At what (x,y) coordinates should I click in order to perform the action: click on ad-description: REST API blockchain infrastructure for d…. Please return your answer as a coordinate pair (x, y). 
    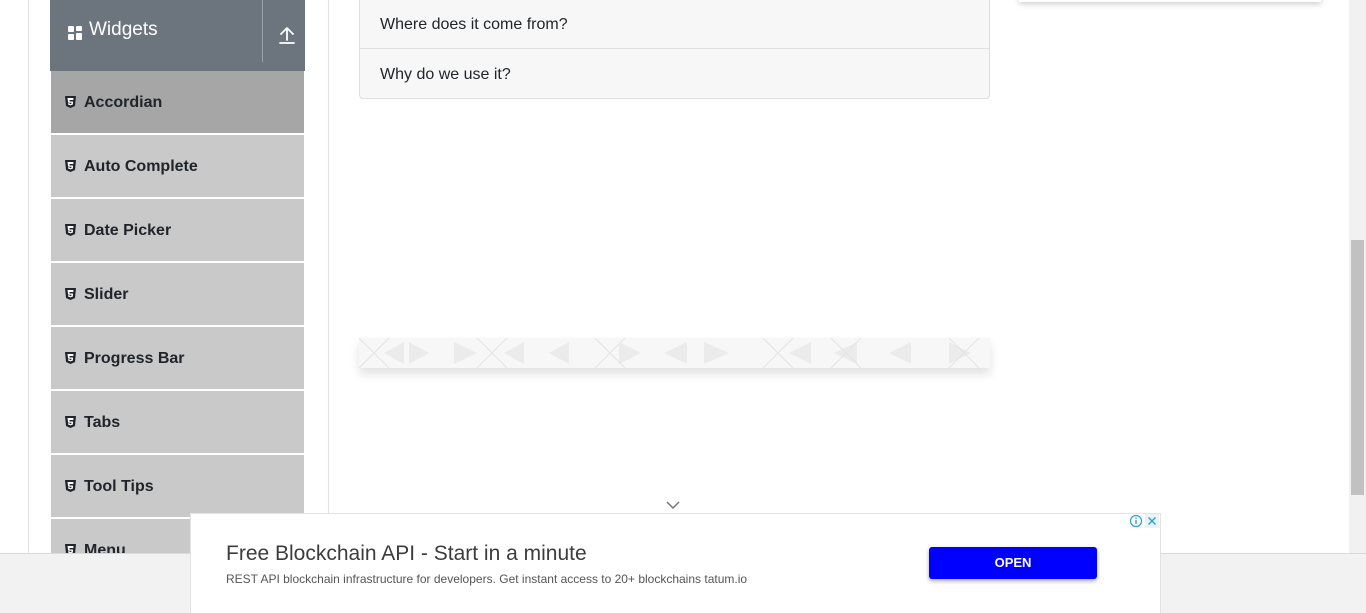
    Looking at the image, I should click on (487, 579).